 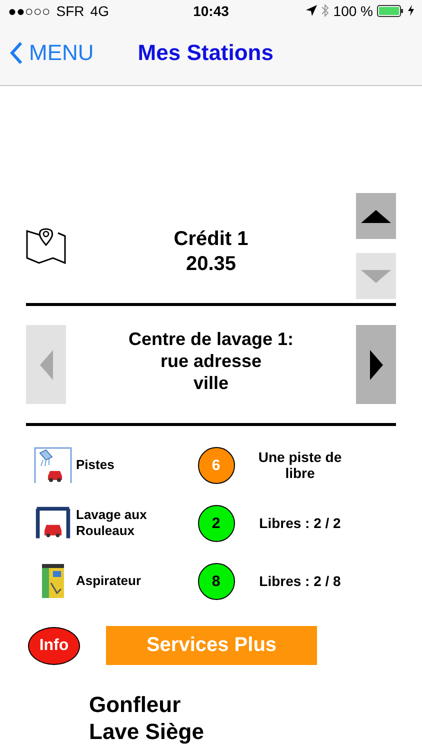 I want to click on right-arrow-button, so click(x=376, y=364).